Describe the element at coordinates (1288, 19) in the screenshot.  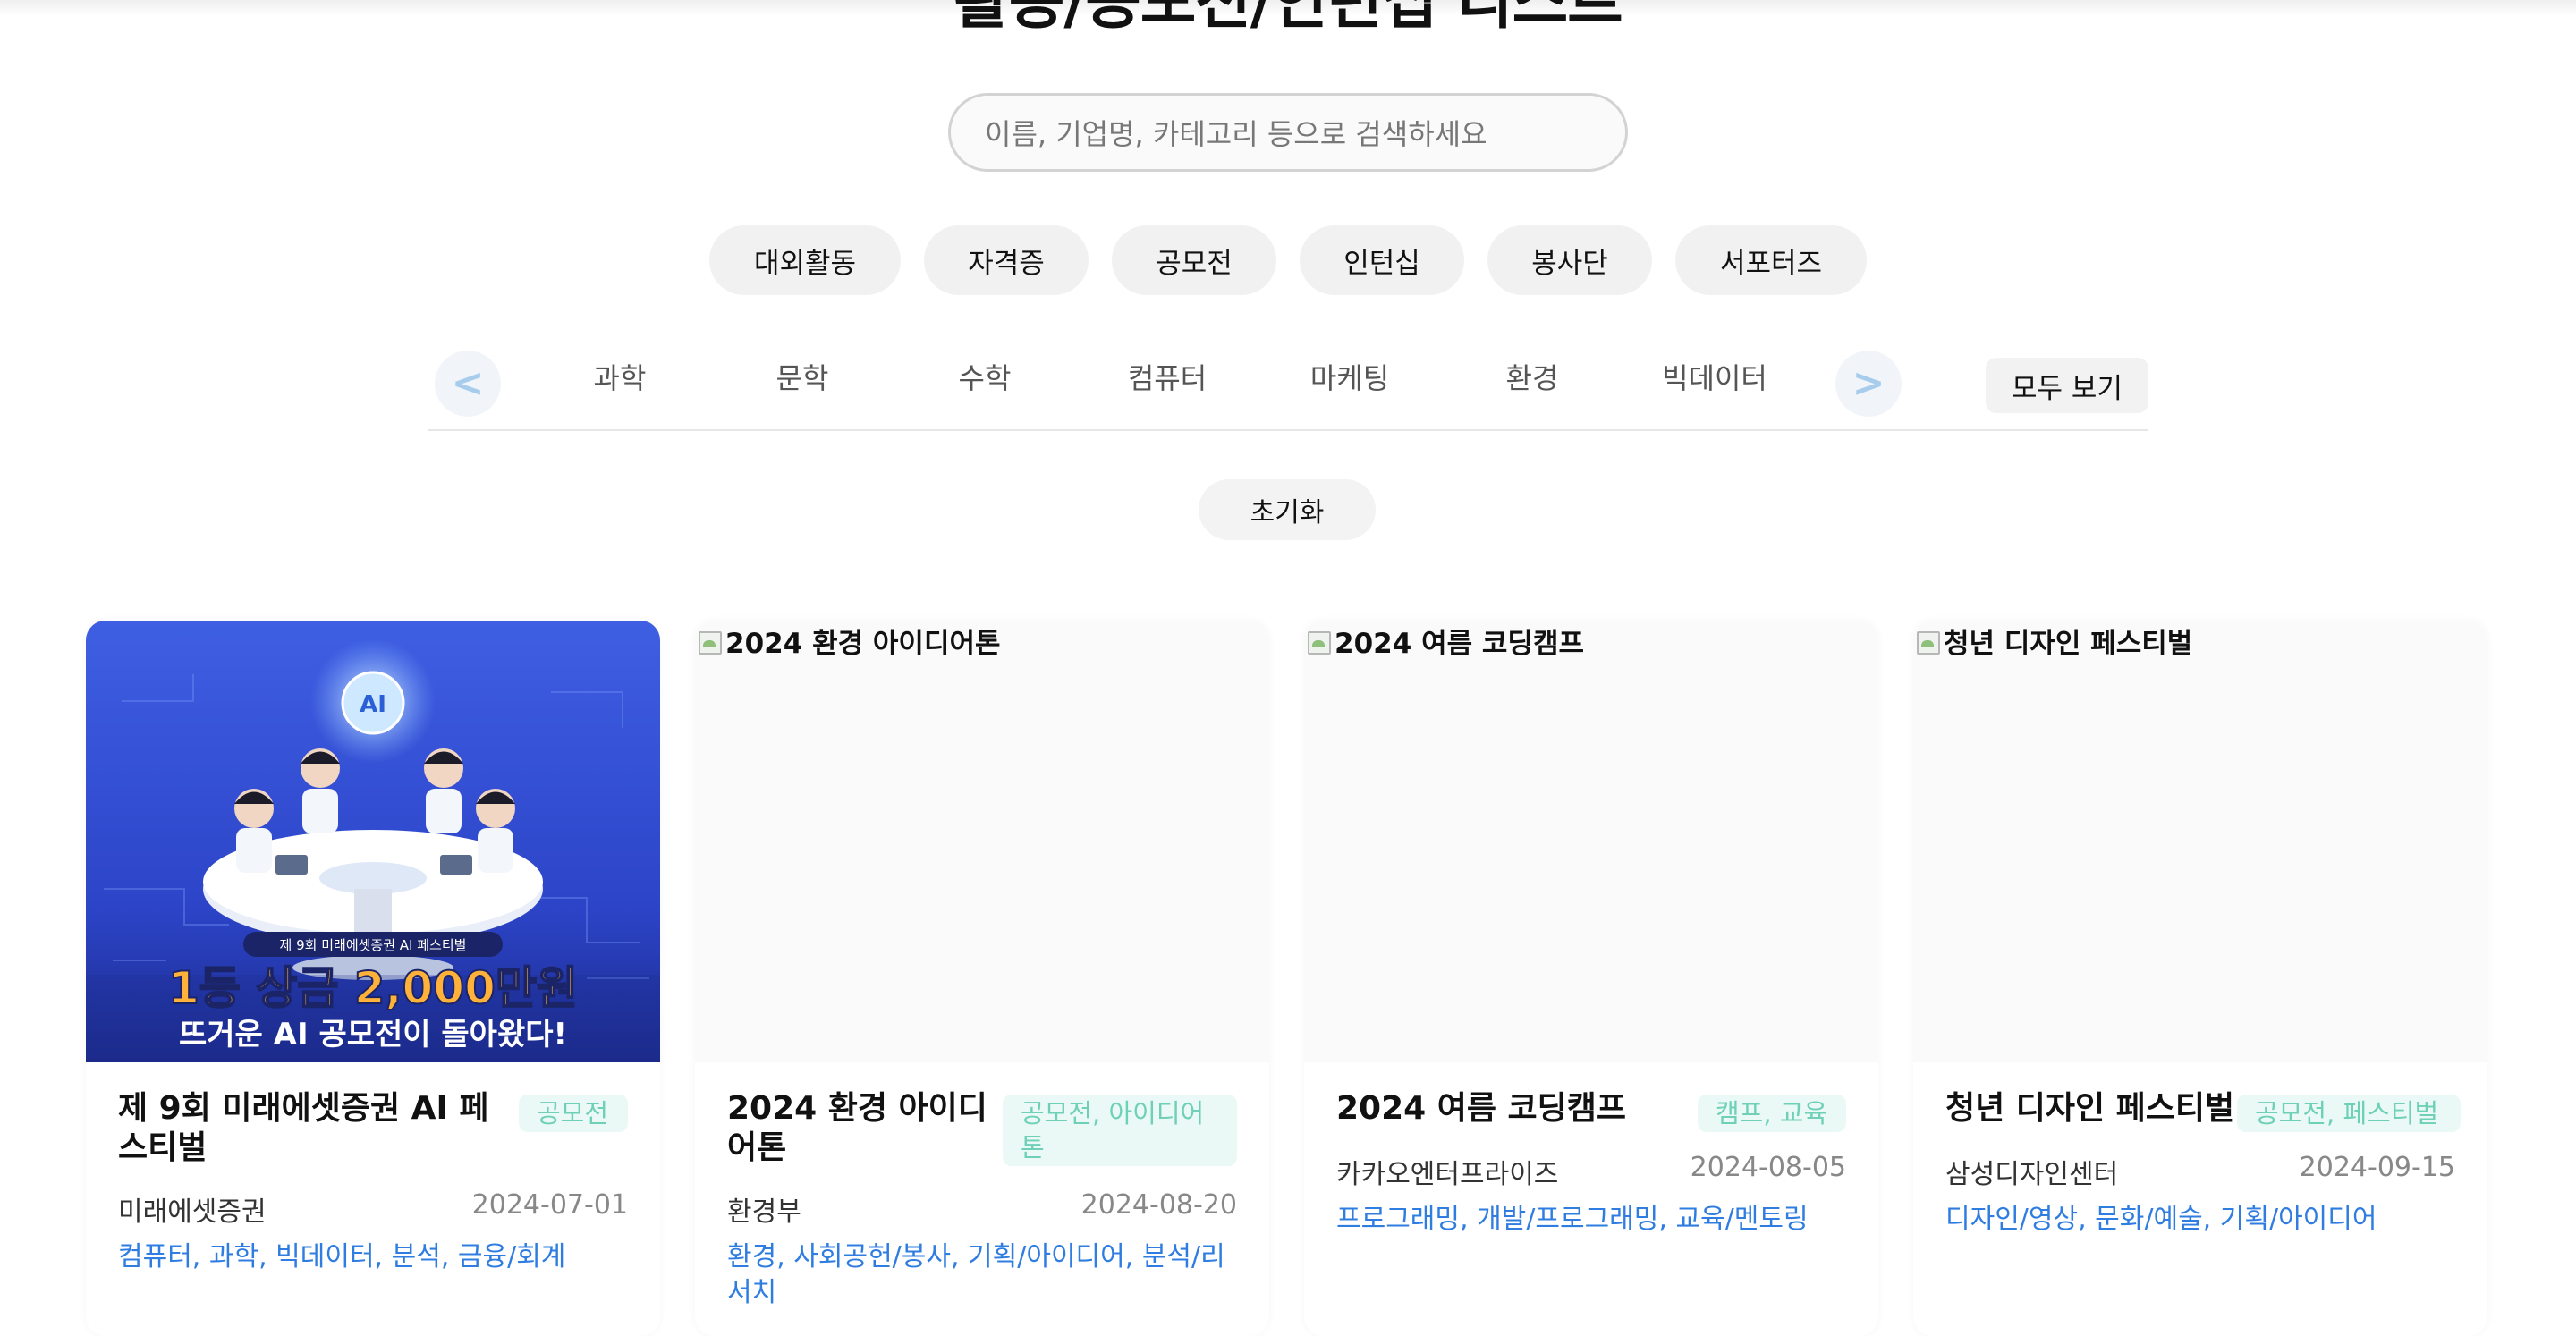
I see `page-title: 활동/공모전/인턴십 리스트` at that location.